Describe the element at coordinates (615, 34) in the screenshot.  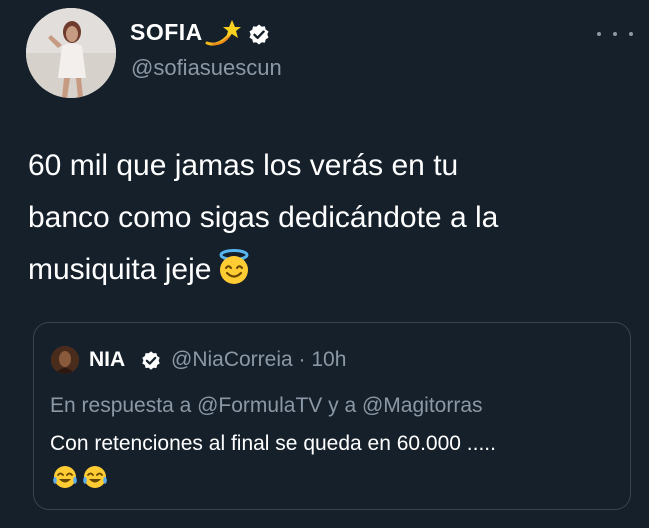
I see `more-options-icon` at that location.